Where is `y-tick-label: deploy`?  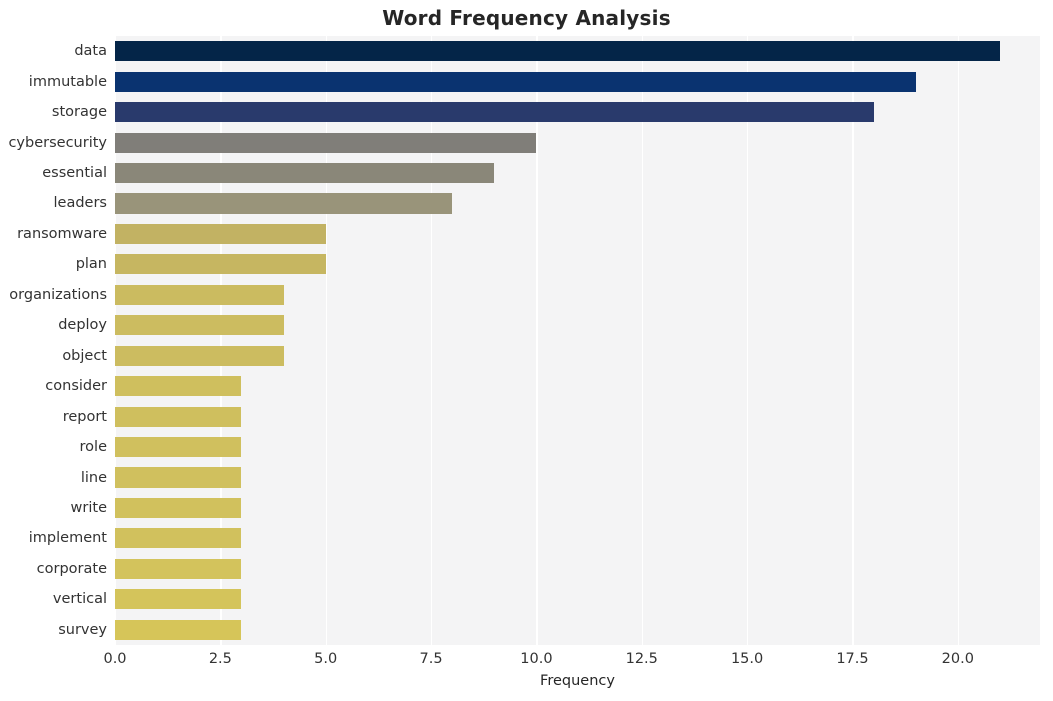 y-tick-label: deploy is located at coordinates (82, 325).